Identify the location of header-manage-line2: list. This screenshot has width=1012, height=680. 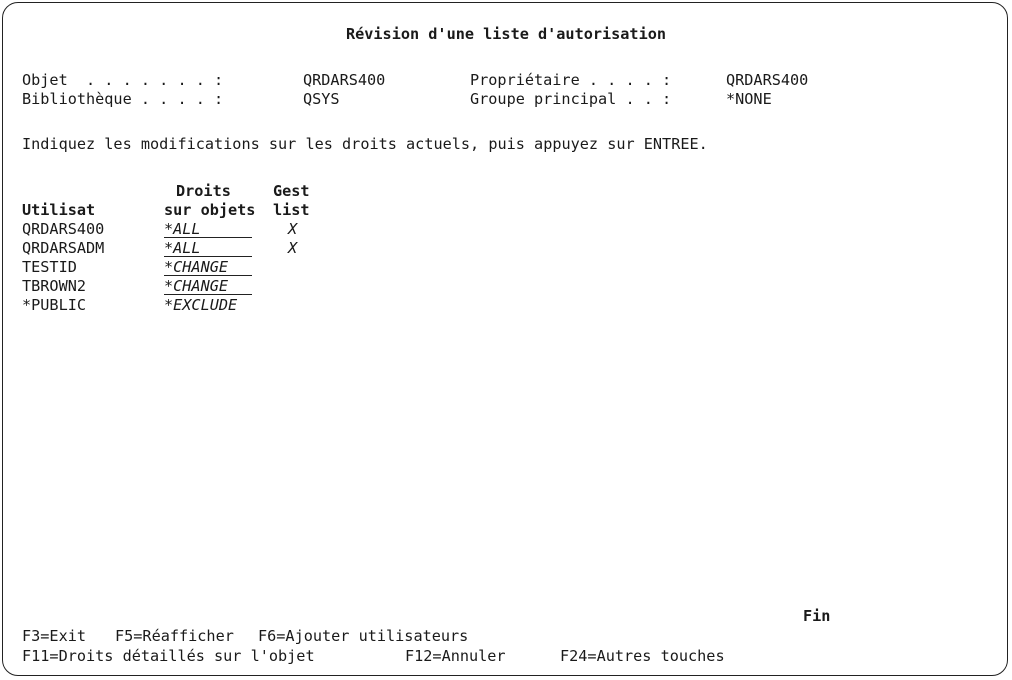
(291, 210).